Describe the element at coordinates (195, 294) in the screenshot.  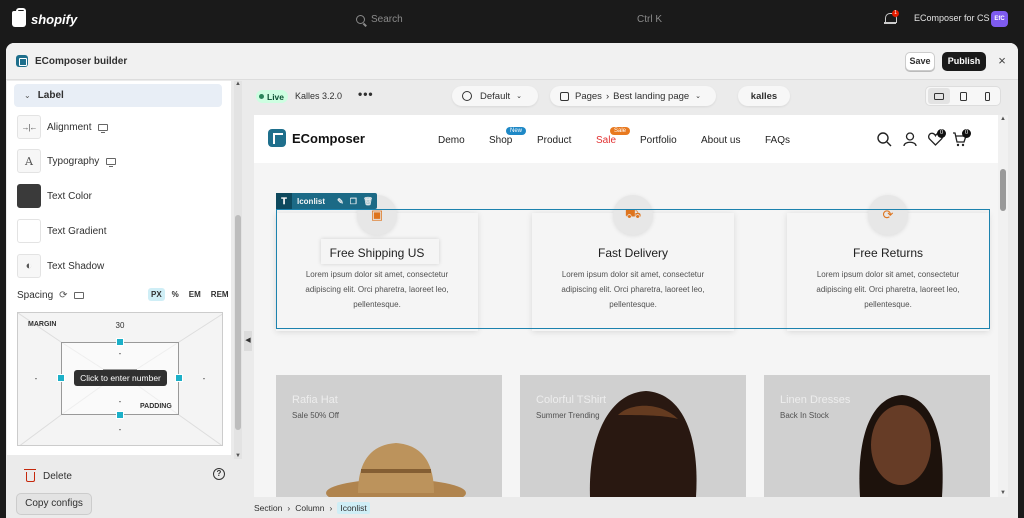
I see `unit-em: EM` at that location.